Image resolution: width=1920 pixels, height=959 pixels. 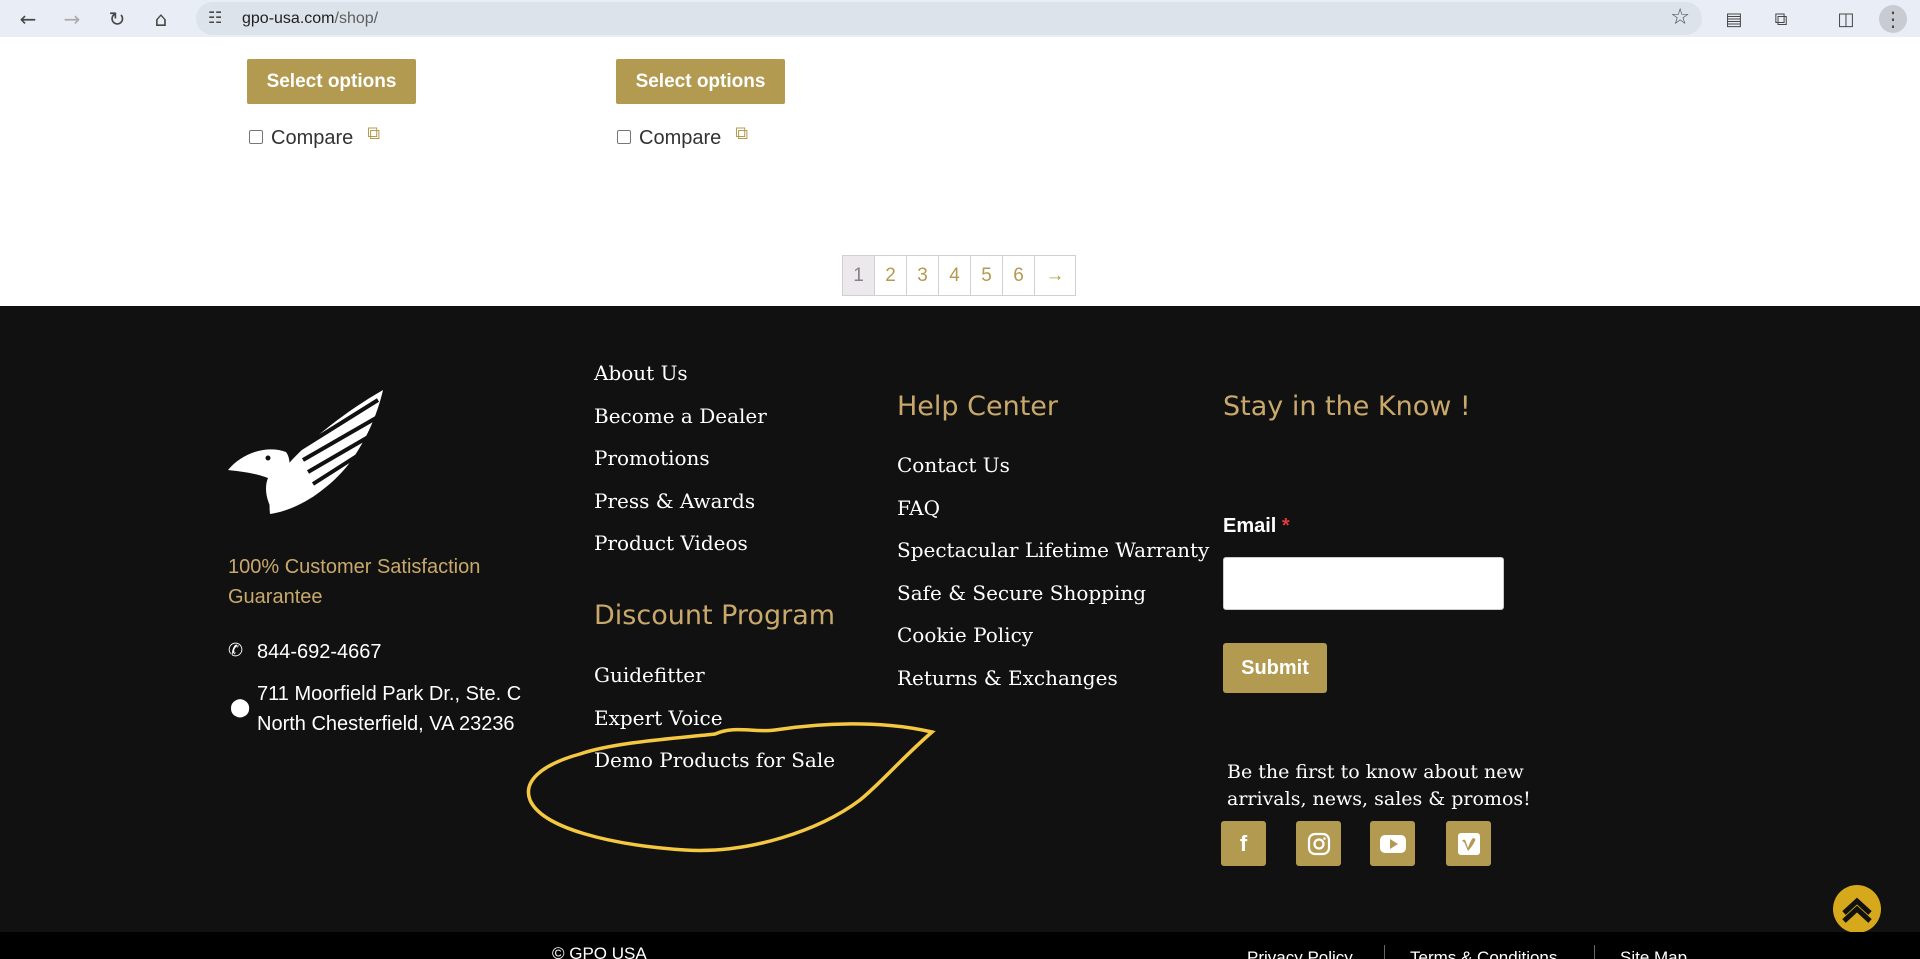 I want to click on url-text: gpo-usa.com/shop/, so click(x=310, y=19).